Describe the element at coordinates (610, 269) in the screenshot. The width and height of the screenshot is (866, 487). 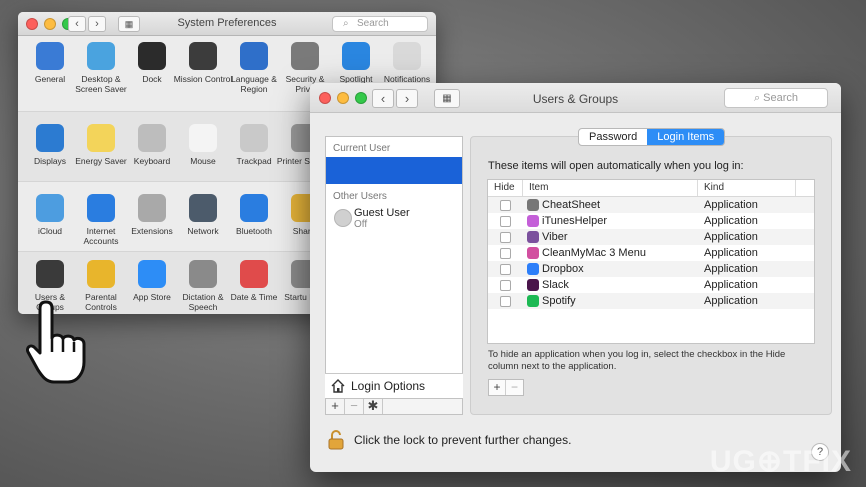
I see `item-cell: Dropbox` at that location.